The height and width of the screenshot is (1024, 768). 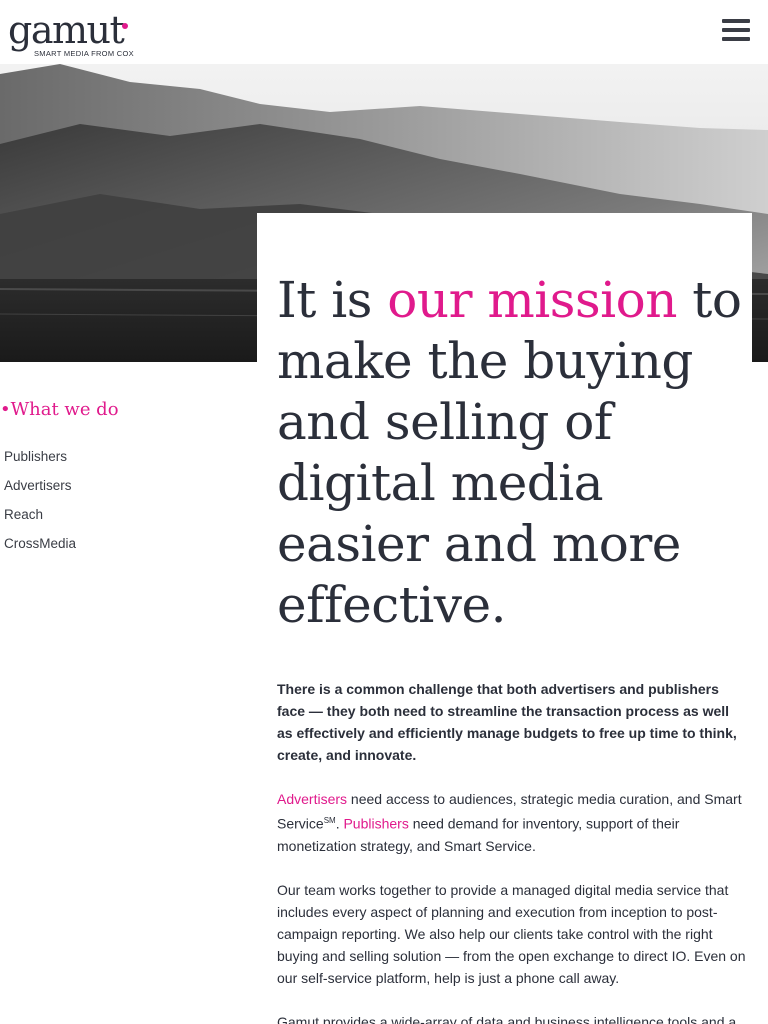 What do you see at coordinates (384, 32) in the screenshot?
I see `site-header: gamut SMART MEDIA FROM COX` at bounding box center [384, 32].